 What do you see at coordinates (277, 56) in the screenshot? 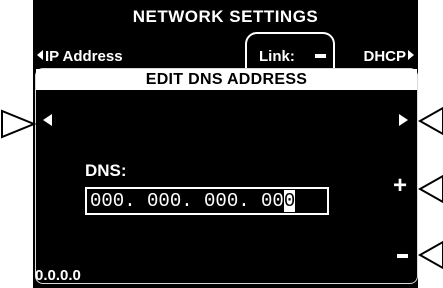
I see `tab-link: Link:` at bounding box center [277, 56].